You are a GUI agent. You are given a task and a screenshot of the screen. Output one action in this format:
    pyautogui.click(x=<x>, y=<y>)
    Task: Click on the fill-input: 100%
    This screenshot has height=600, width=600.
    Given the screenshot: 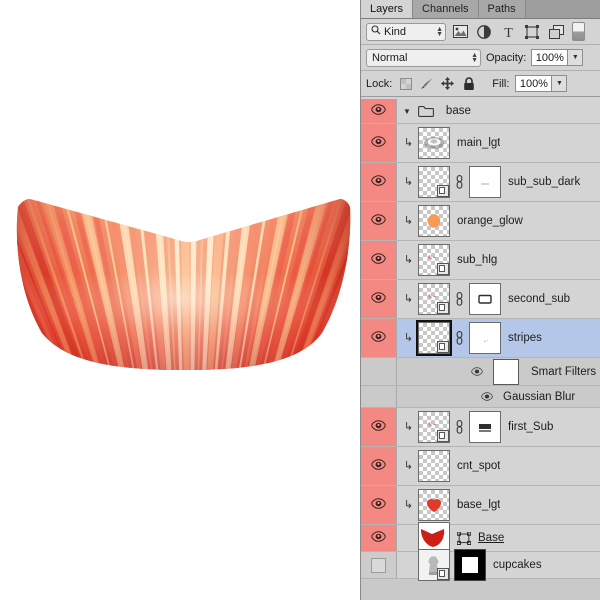 What is the action you would take?
    pyautogui.click(x=534, y=83)
    